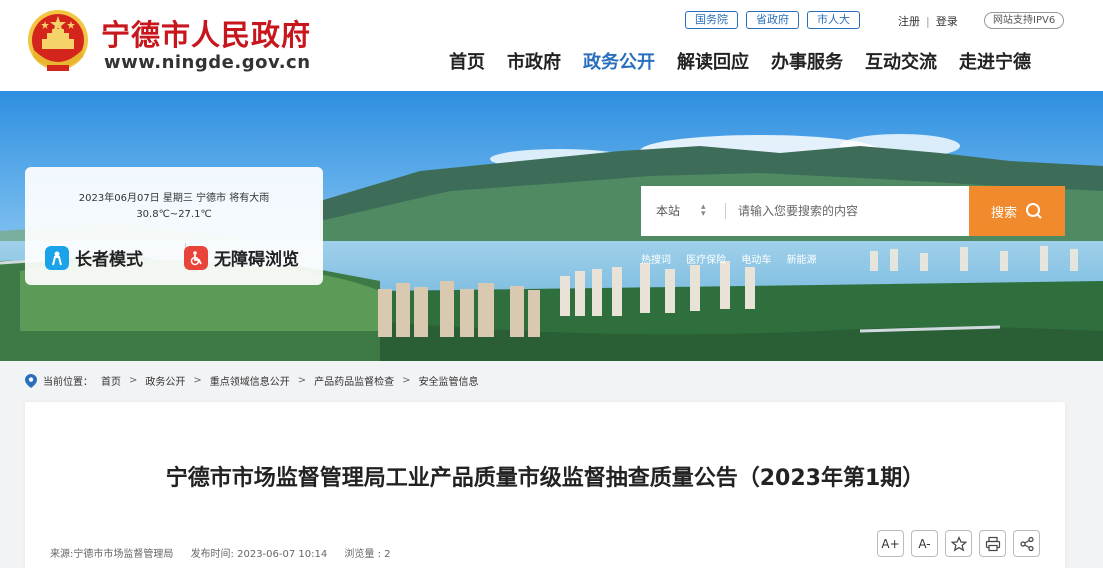  Describe the element at coordinates (1024, 20) in the screenshot. I see `ipv6-badge: 网站支持IPV6` at that location.